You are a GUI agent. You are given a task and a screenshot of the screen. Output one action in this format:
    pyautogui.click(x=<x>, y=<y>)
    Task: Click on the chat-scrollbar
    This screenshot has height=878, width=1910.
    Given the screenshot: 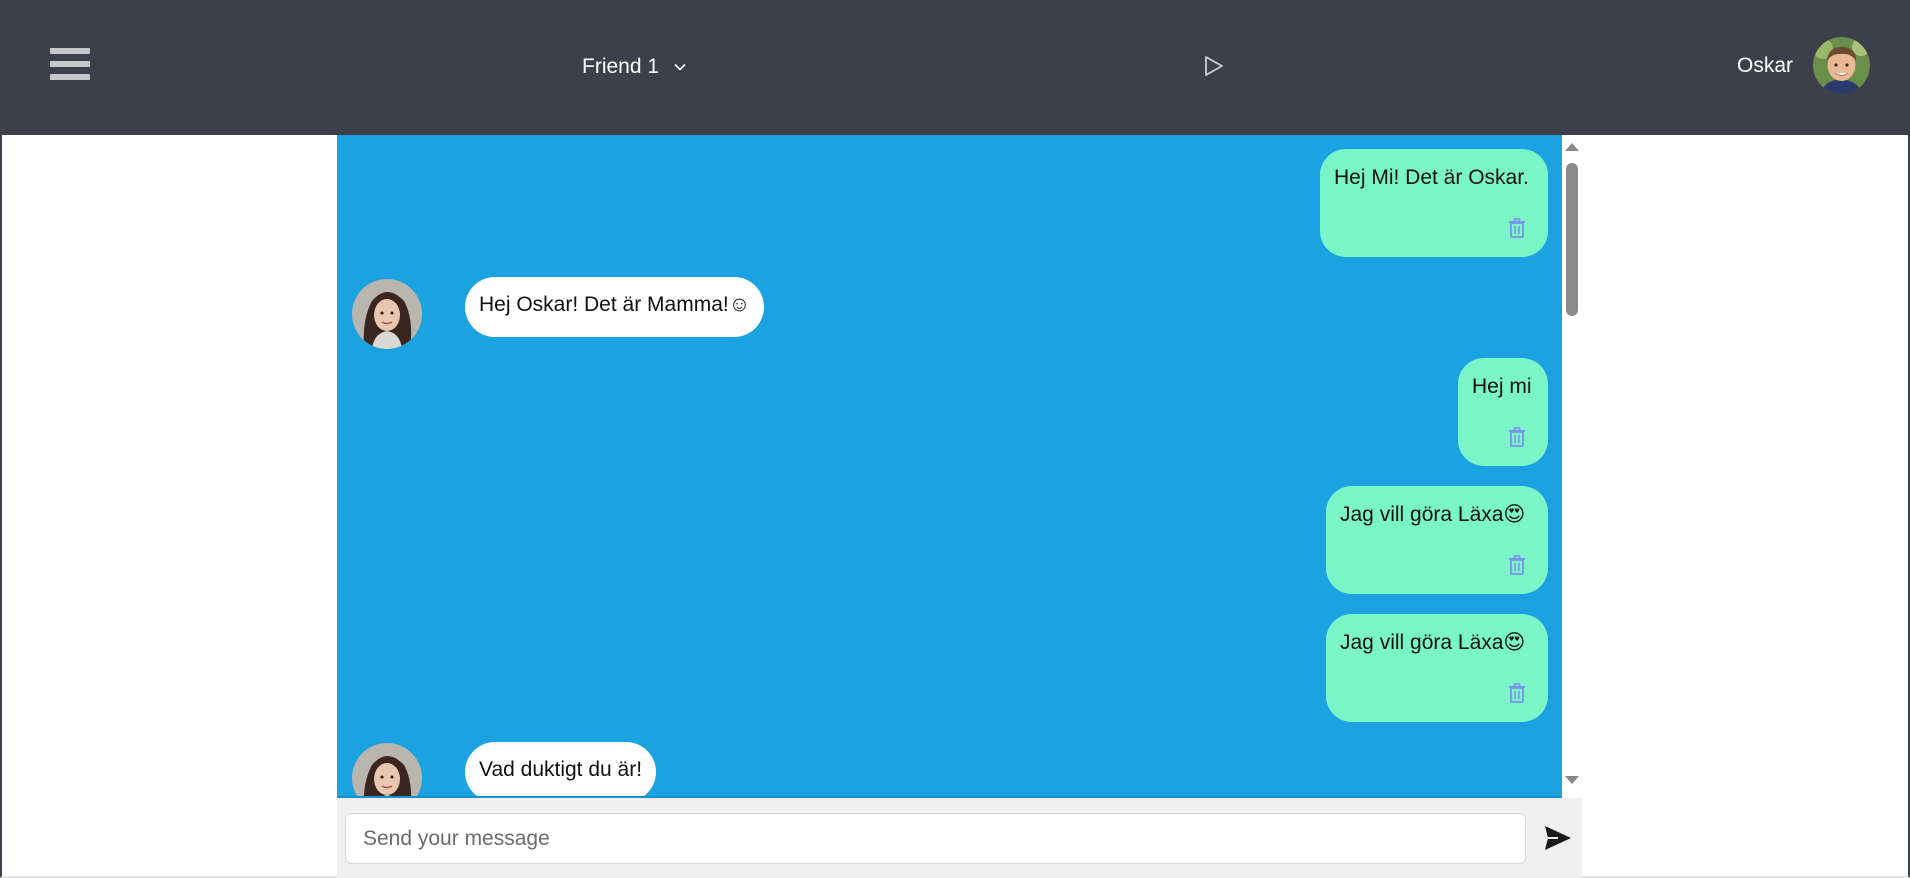 What is the action you would take?
    pyautogui.click(x=1572, y=466)
    